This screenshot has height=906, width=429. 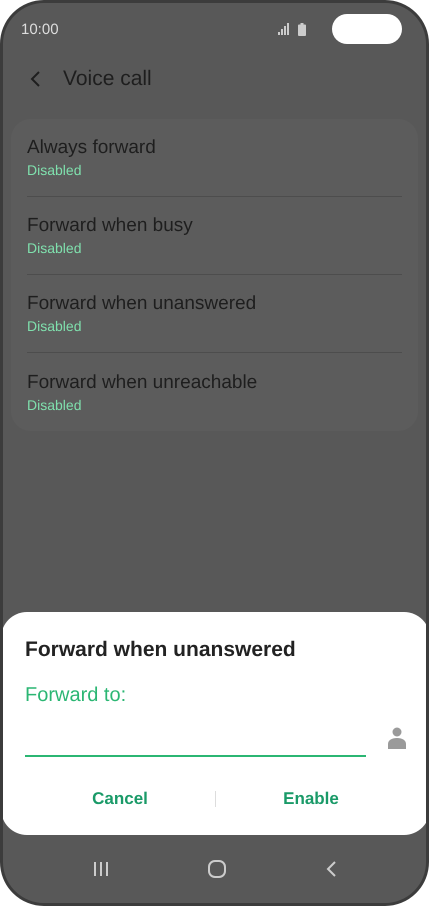 What do you see at coordinates (35, 79) in the screenshot?
I see `back-icon` at bounding box center [35, 79].